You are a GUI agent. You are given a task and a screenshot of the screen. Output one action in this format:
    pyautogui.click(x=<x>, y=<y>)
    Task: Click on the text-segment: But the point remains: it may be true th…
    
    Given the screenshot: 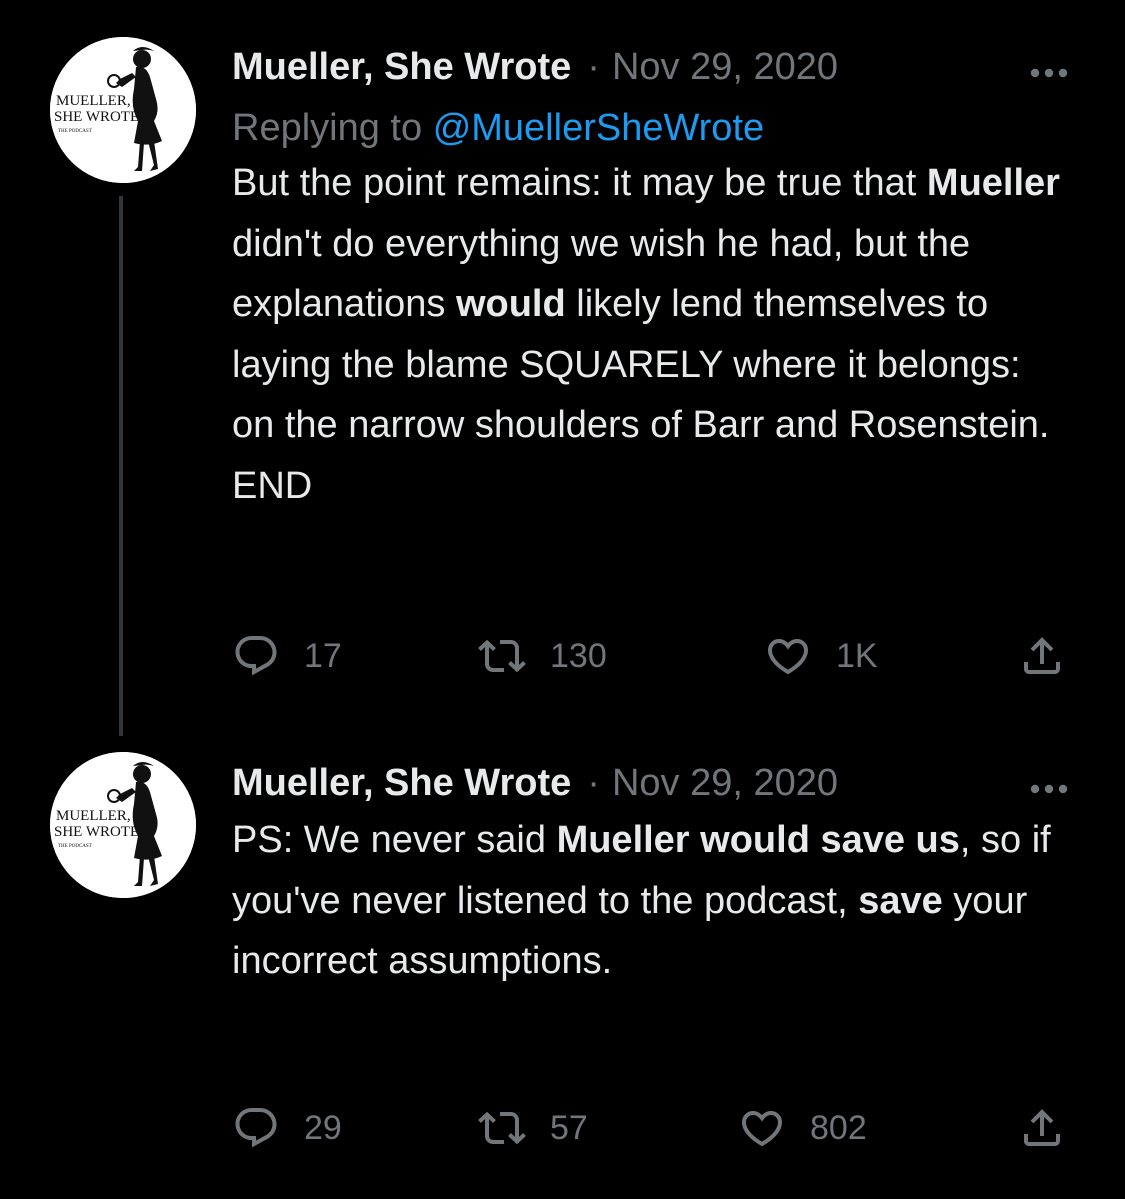 What is the action you would take?
    pyautogui.click(x=579, y=183)
    